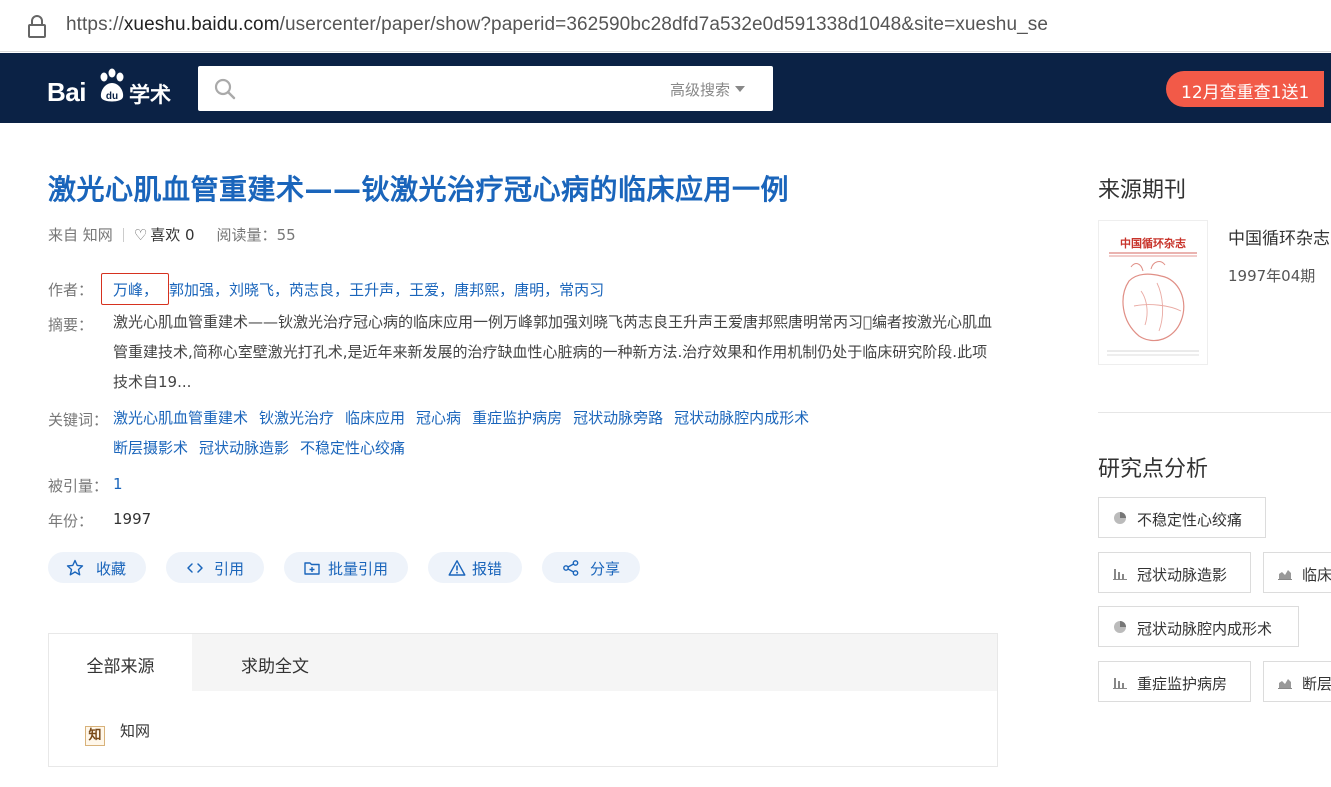 This screenshot has height=787, width=1331. What do you see at coordinates (244, 448) in the screenshot?
I see `keyword-link: 冠状动脉造影` at bounding box center [244, 448].